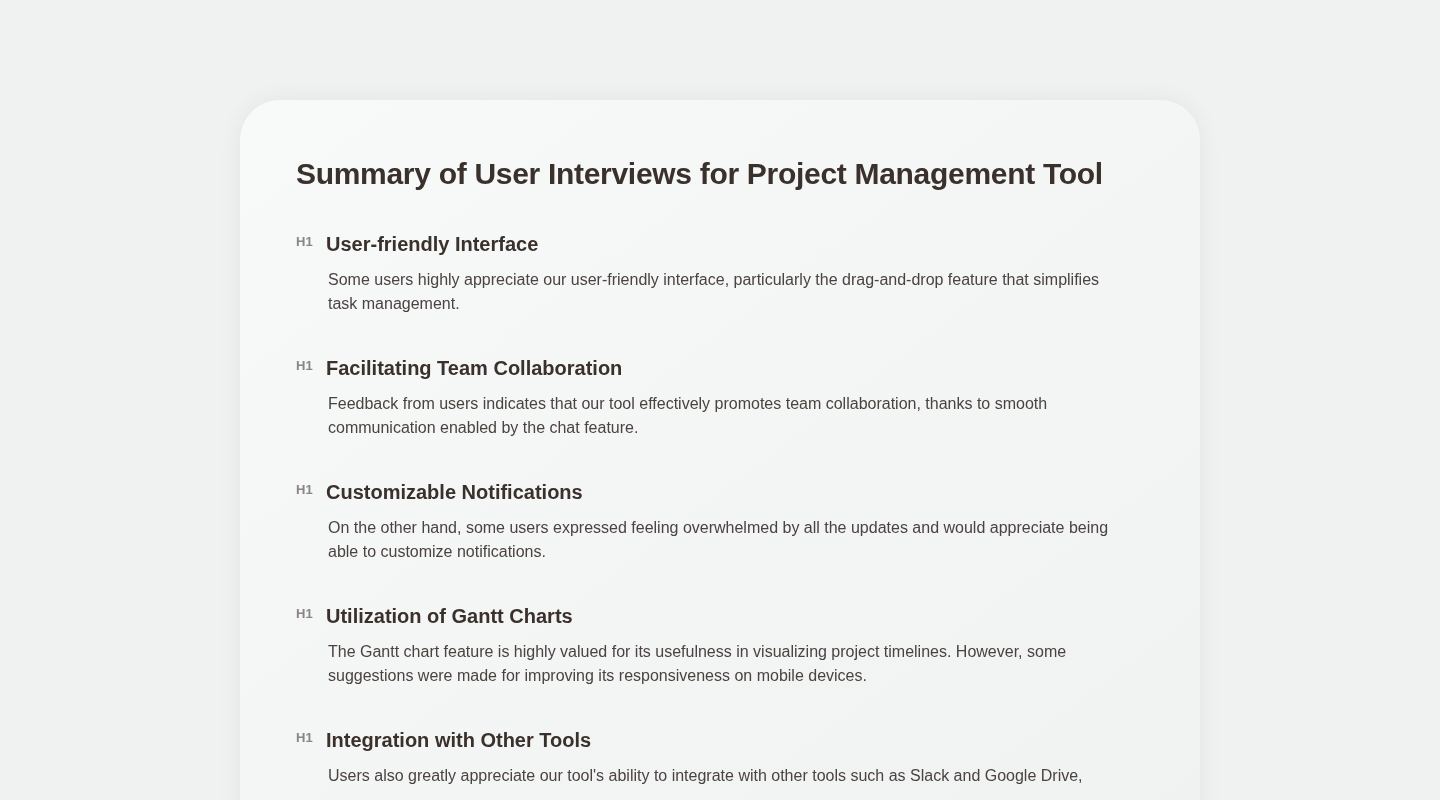 The height and width of the screenshot is (800, 1440). What do you see at coordinates (449, 616) in the screenshot?
I see `section-heading: Utilization of Gantt Charts` at bounding box center [449, 616].